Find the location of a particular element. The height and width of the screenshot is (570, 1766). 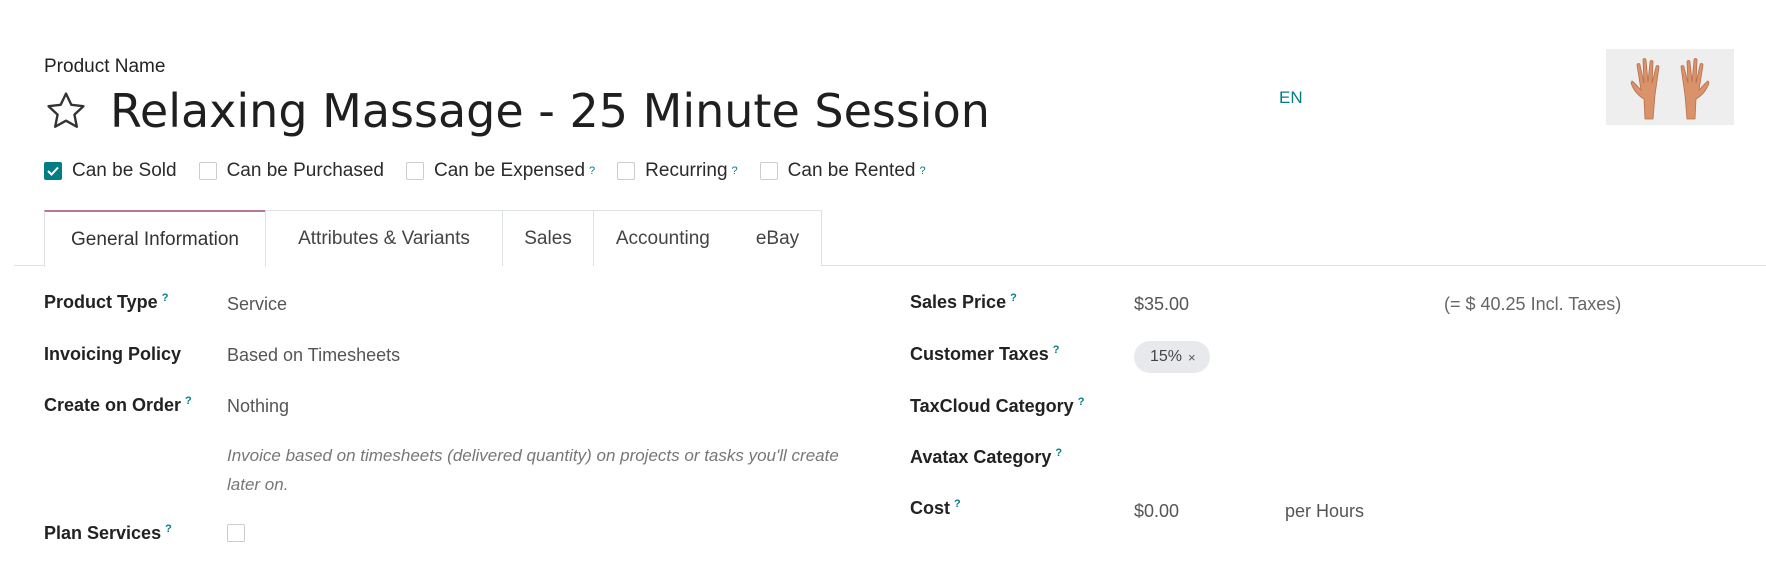

can-be-sold-label: Can be Sold is located at coordinates (124, 170).